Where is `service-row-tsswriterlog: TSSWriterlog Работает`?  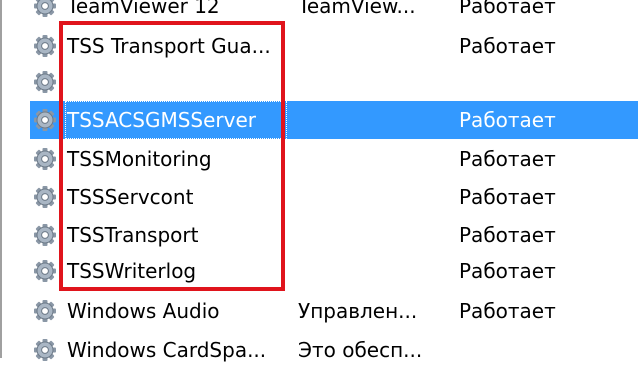 service-row-tsswriterlog: TSSWriterlog Работает is located at coordinates (334, 271).